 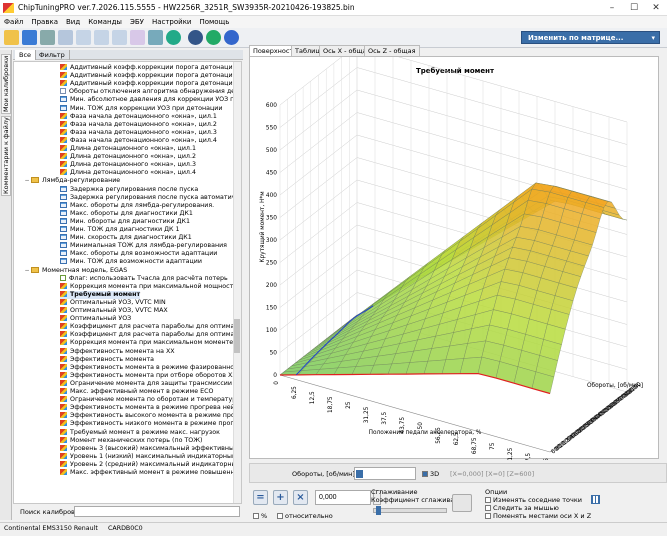 I want to click on value-input, so click(x=343, y=497).